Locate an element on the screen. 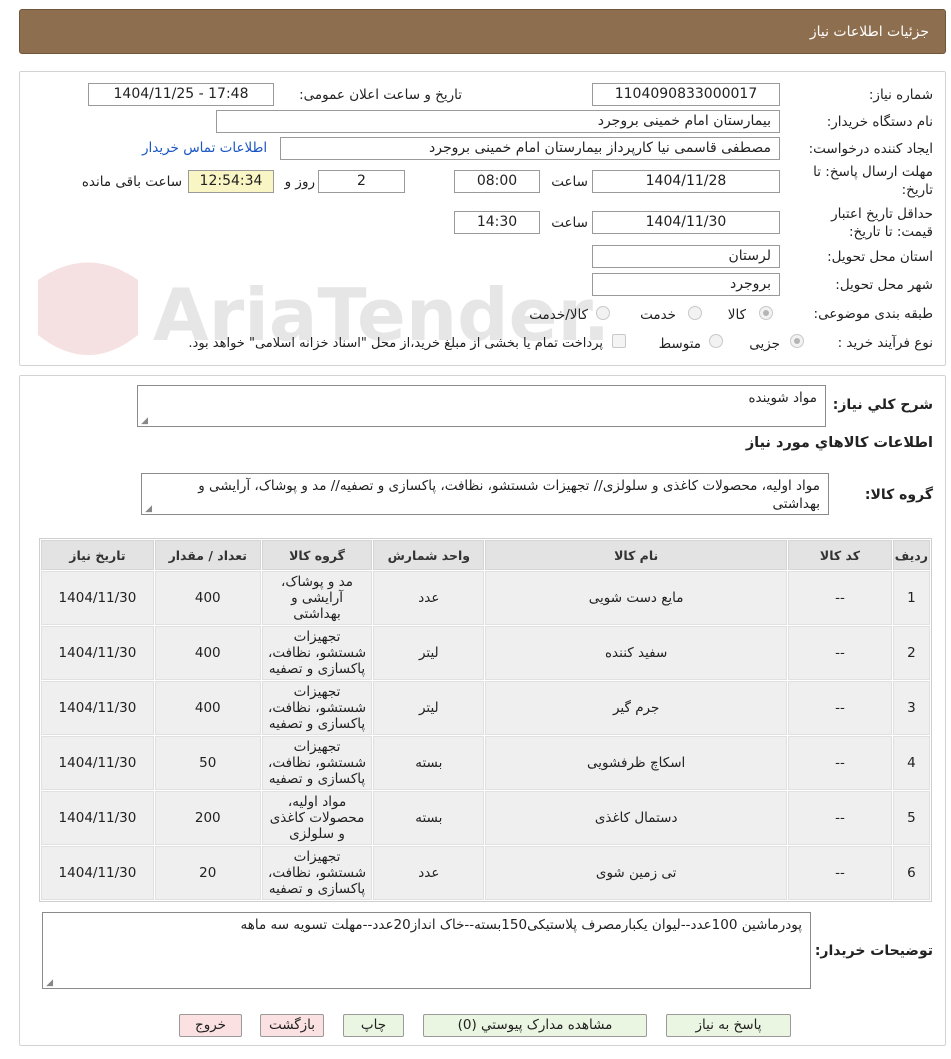 Image resolution: width=951 pixels, height=1059 pixels. category-radio-goods-service is located at coordinates (603, 313).